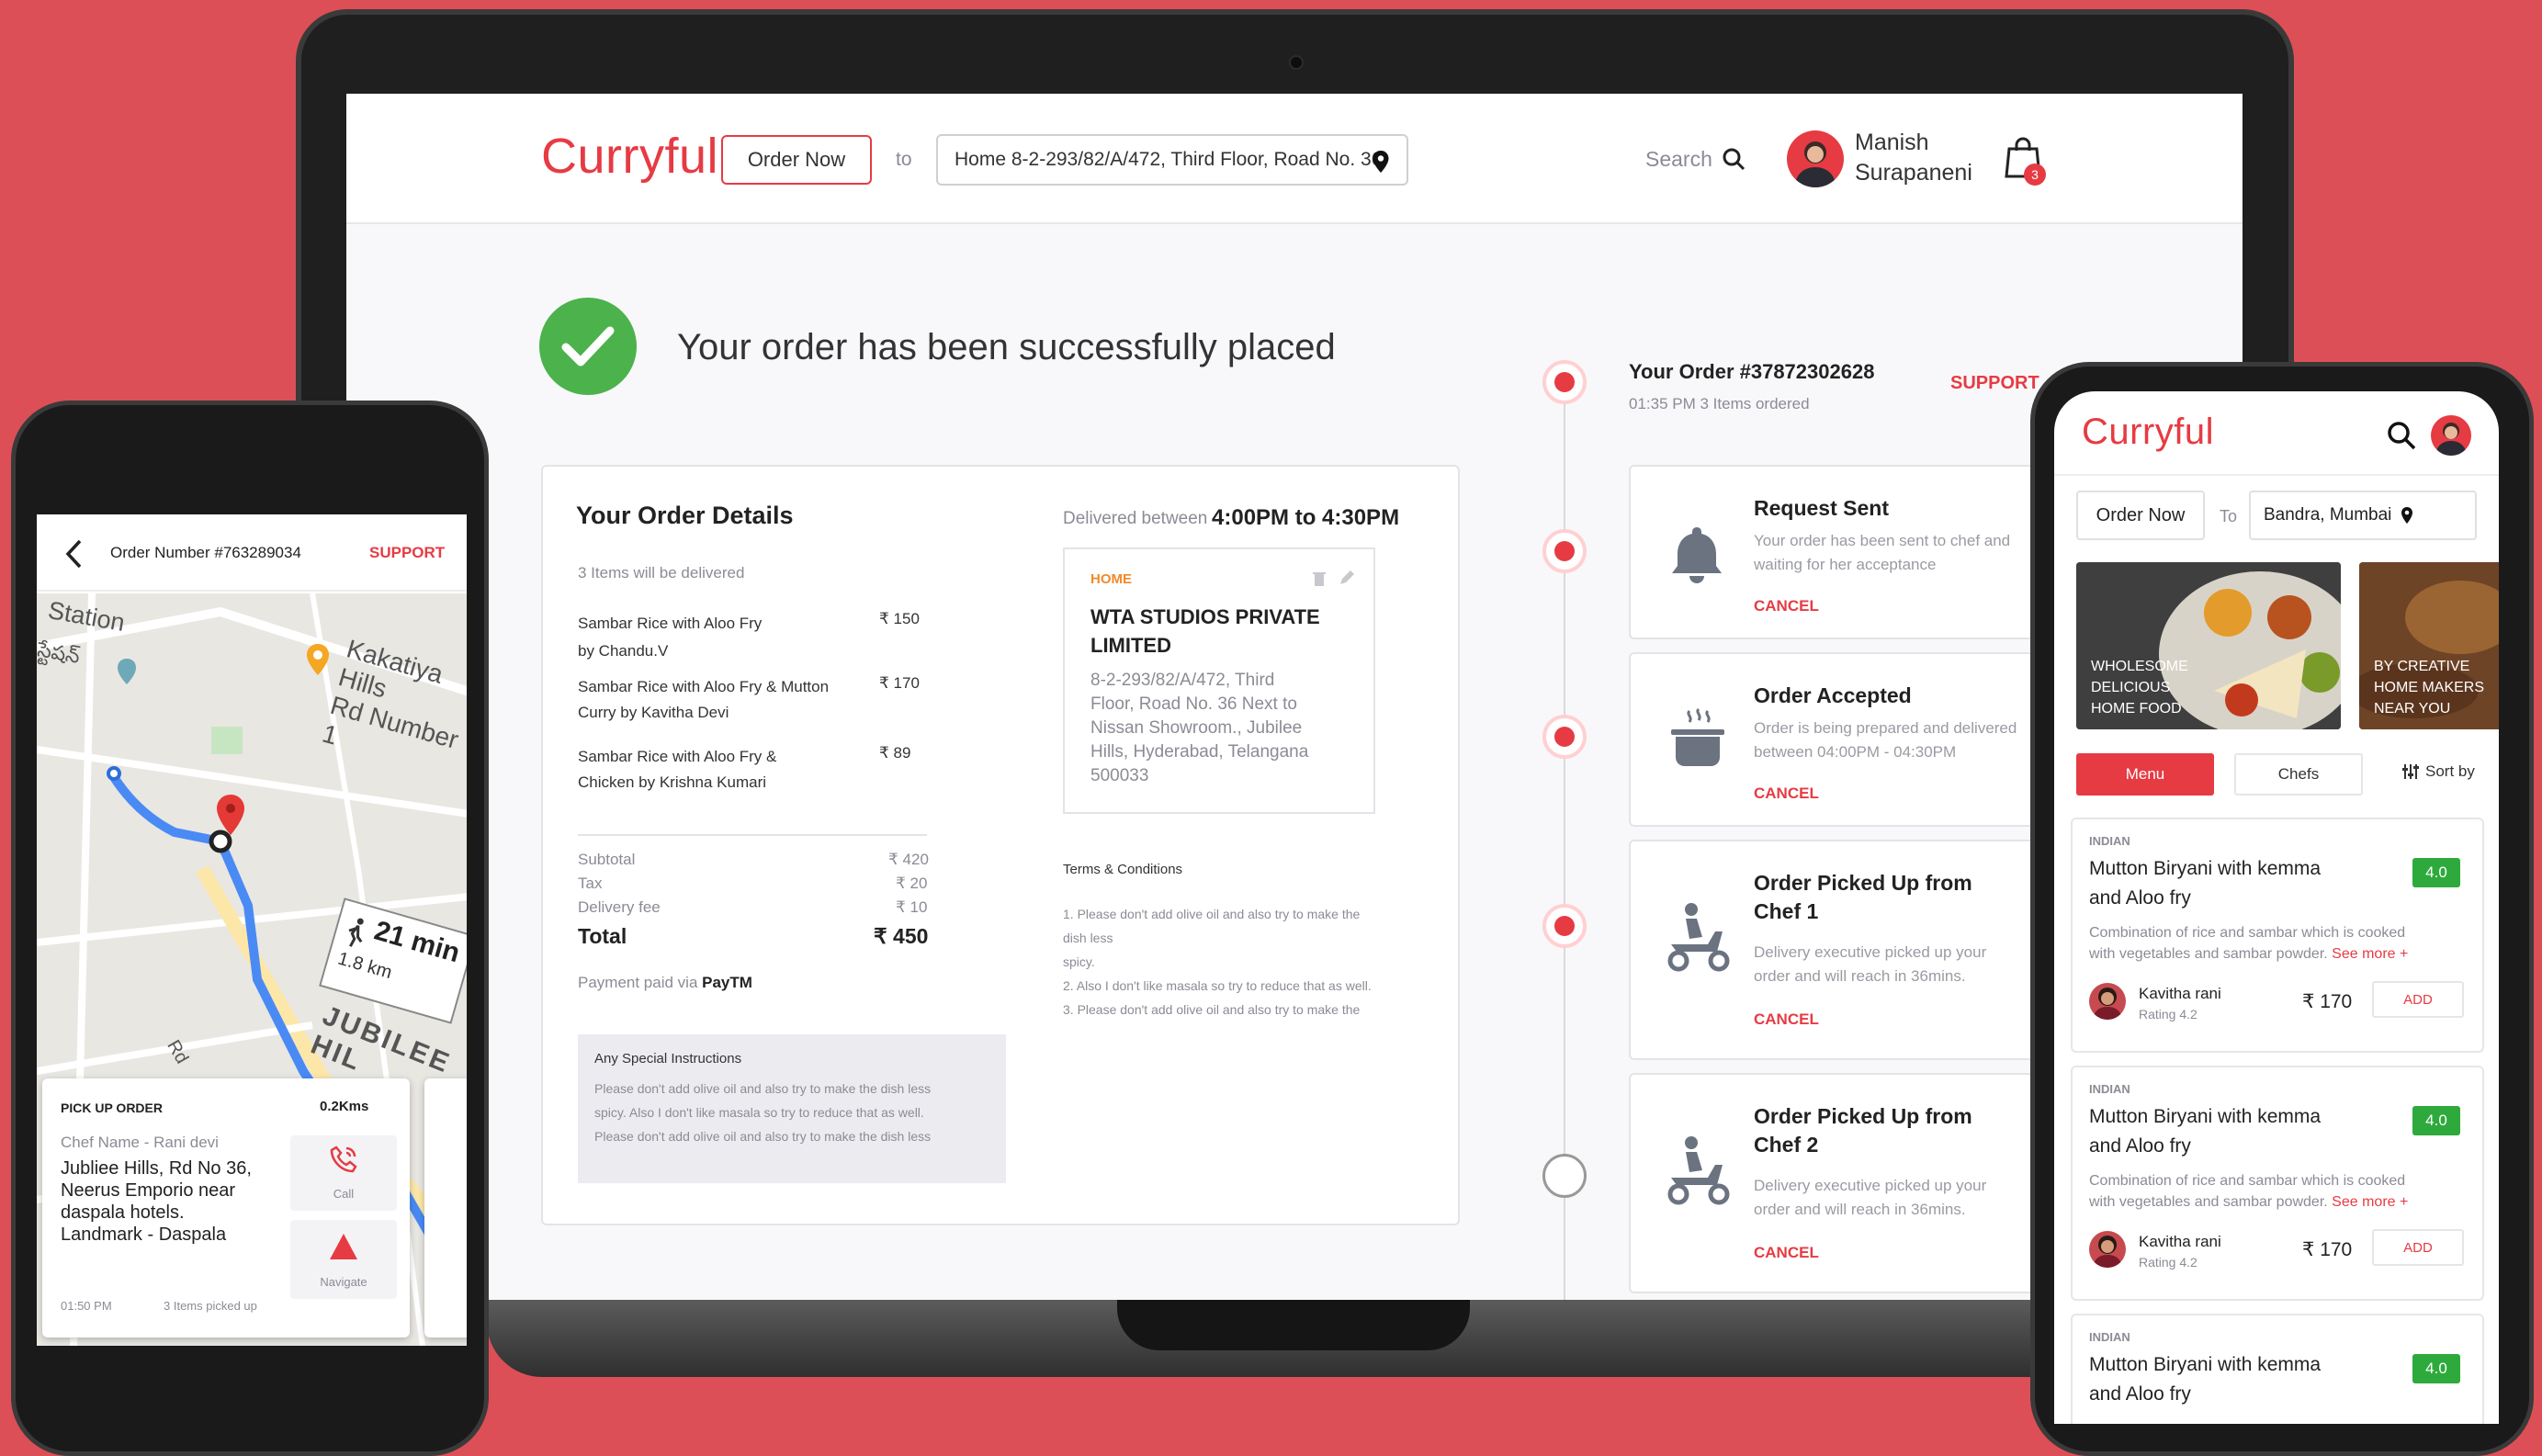 The image size is (2542, 1456). What do you see at coordinates (1347, 578) in the screenshot?
I see `edit-icon` at bounding box center [1347, 578].